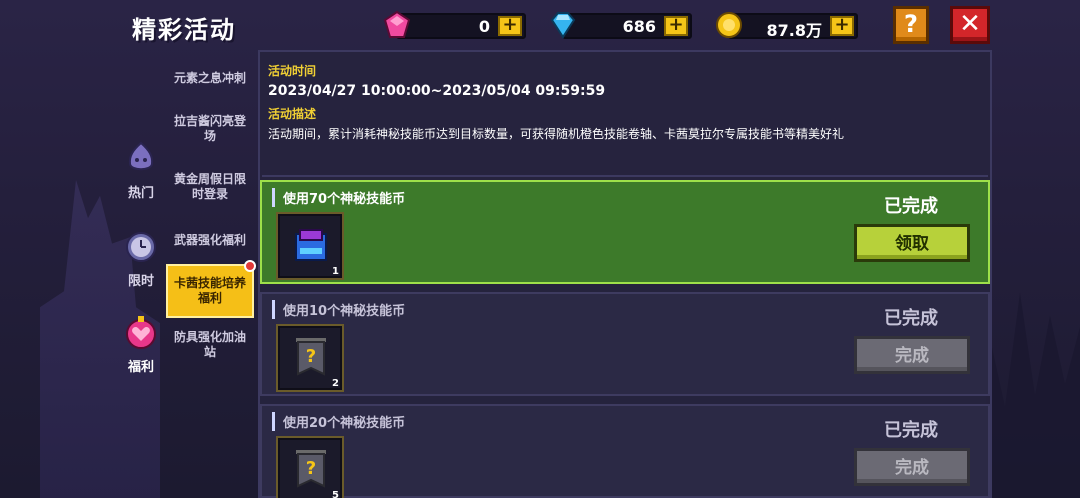 Image resolution: width=1080 pixels, height=498 pixels. What do you see at coordinates (510, 26) in the screenshot?
I see `add-gem-button: +` at bounding box center [510, 26].